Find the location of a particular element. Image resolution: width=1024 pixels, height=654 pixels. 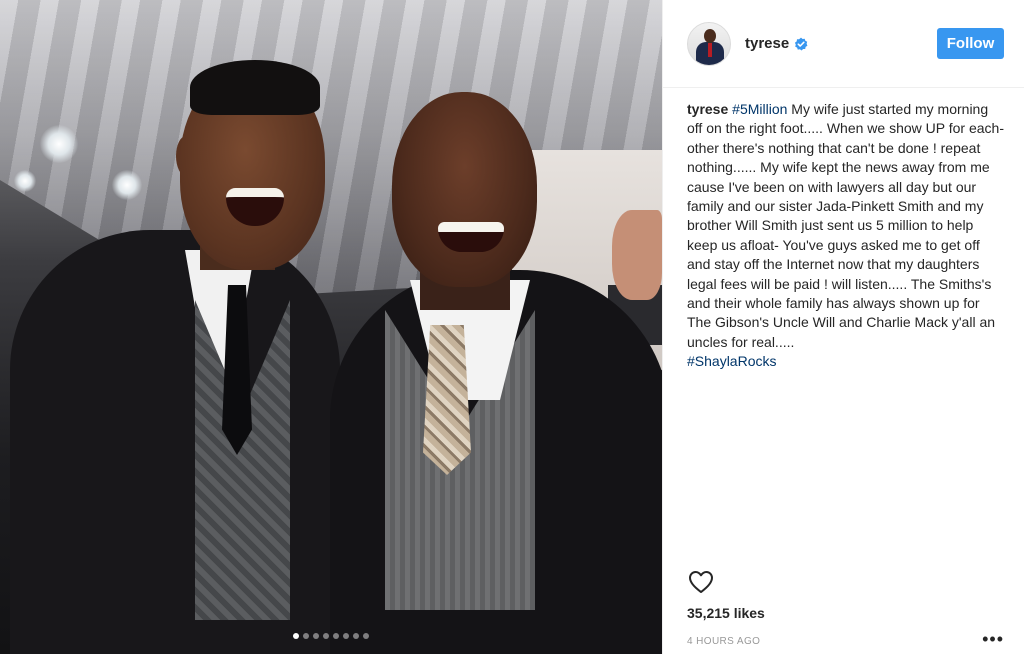

hashtag-link: #5Million is located at coordinates (759, 109).